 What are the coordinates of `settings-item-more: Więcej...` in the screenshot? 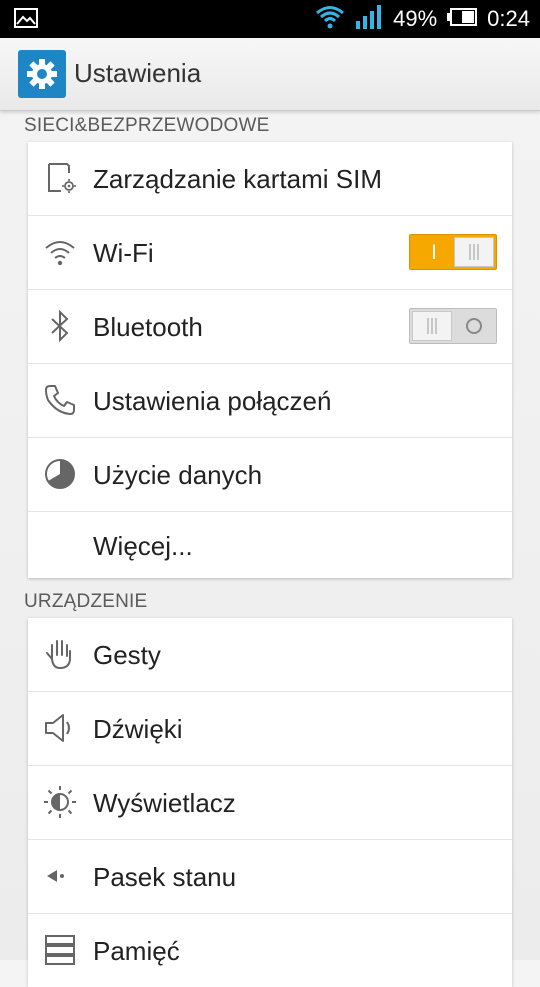 It's located at (270, 545).